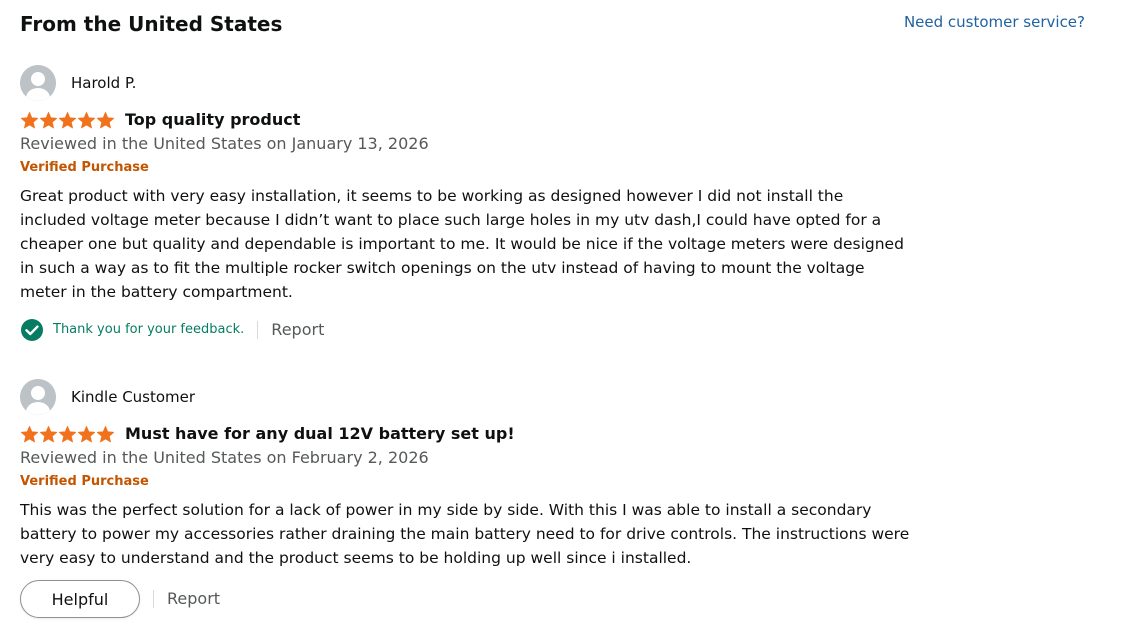 The image size is (1128, 638). What do you see at coordinates (465, 397) in the screenshot?
I see `reviewer-profile: Kindle Customer` at bounding box center [465, 397].